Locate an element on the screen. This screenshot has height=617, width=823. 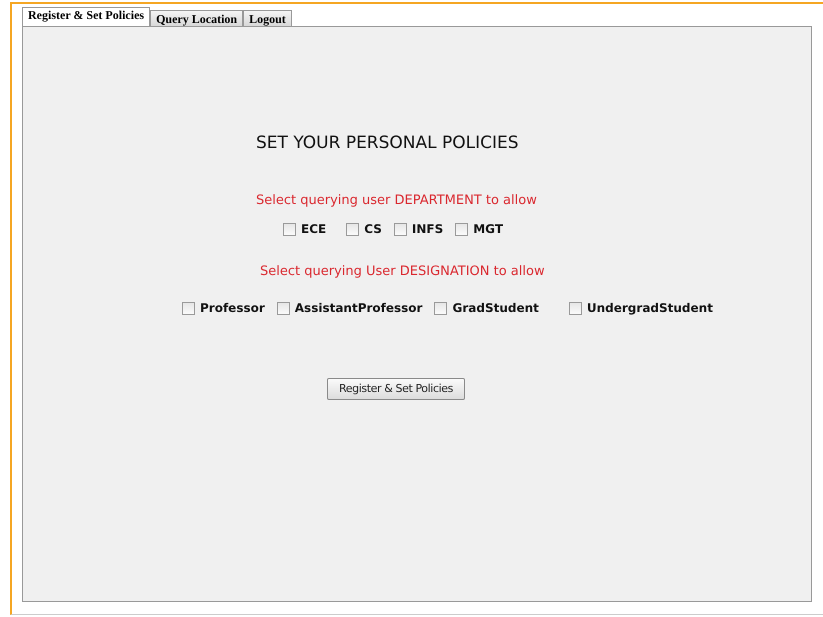
checkbox-label: GradStudent is located at coordinates (495, 308).